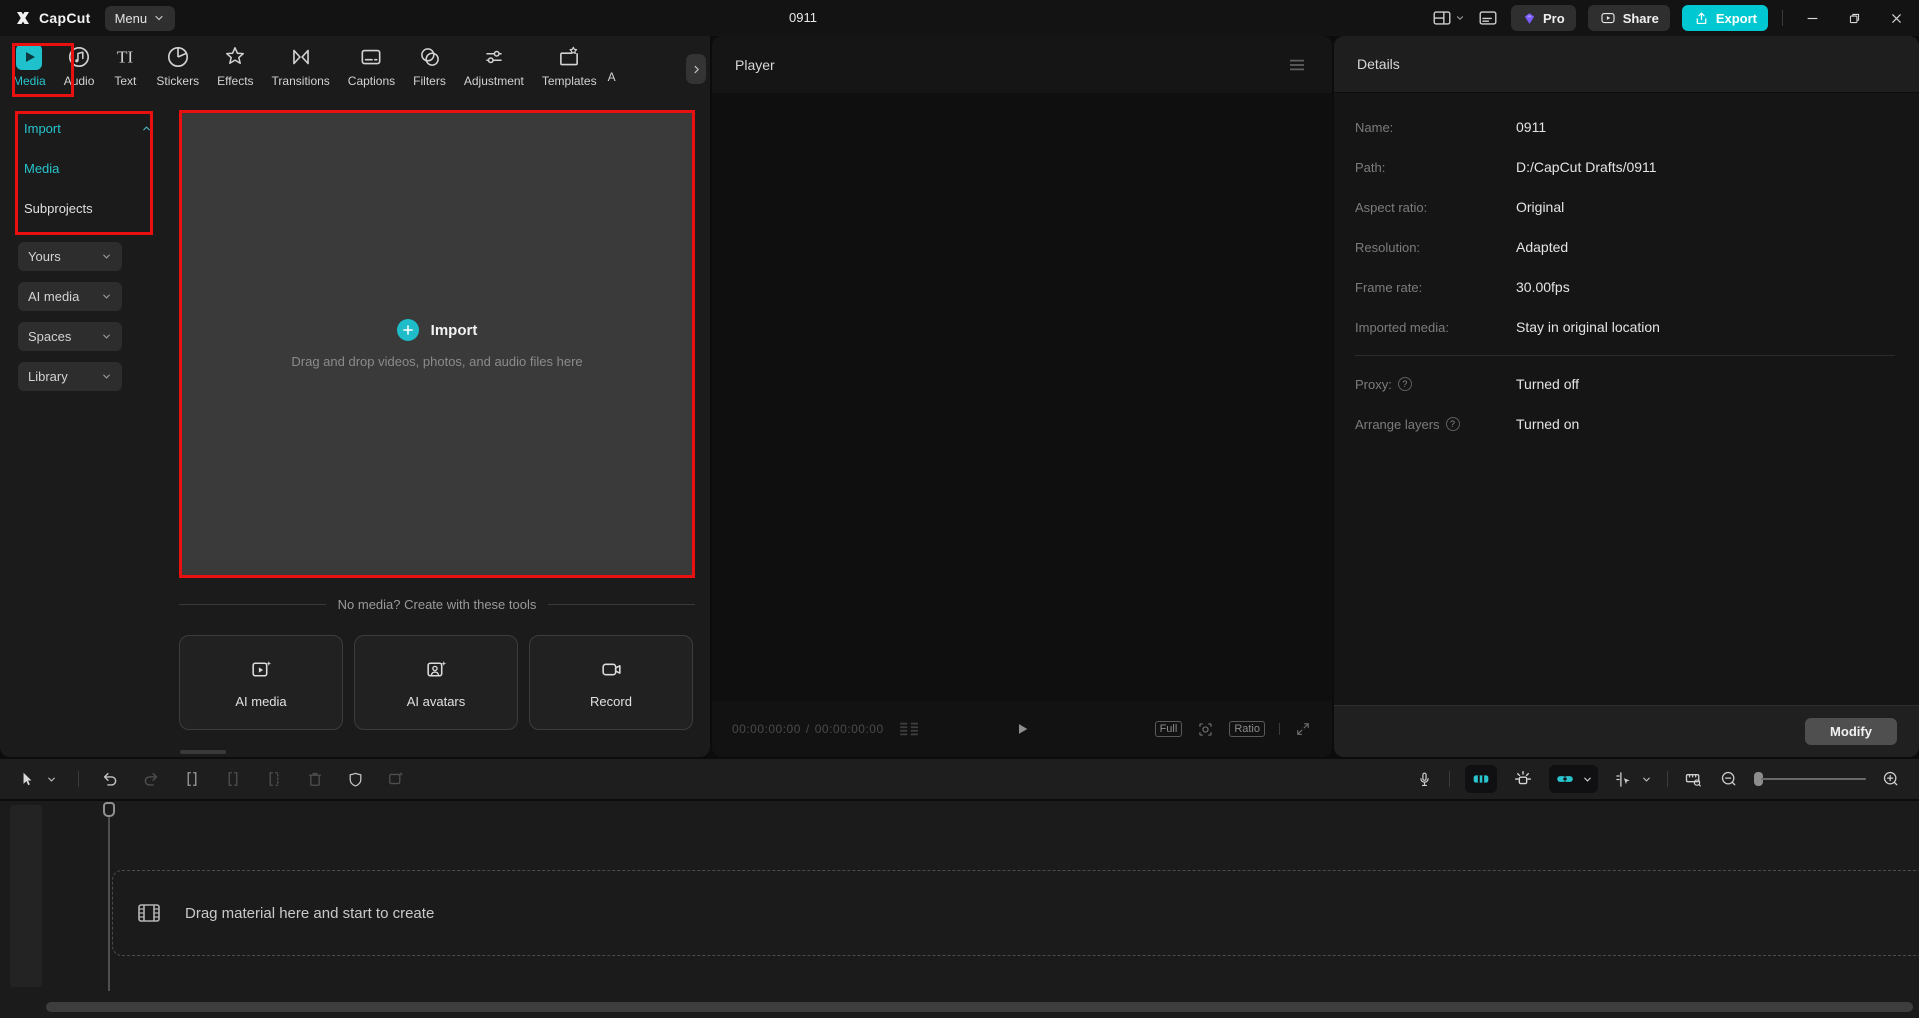 The width and height of the screenshot is (1919, 1018). I want to click on tab-transitions: Transitions, so click(301, 66).